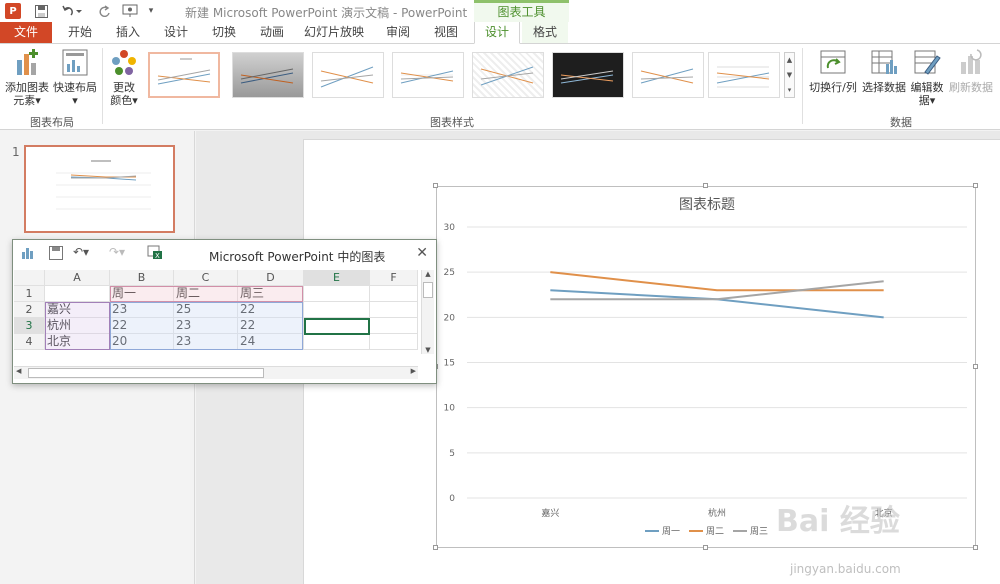 This screenshot has width=1000, height=584. Describe the element at coordinates (452, 454) in the screenshot. I see `y-tick-label: 5` at that location.